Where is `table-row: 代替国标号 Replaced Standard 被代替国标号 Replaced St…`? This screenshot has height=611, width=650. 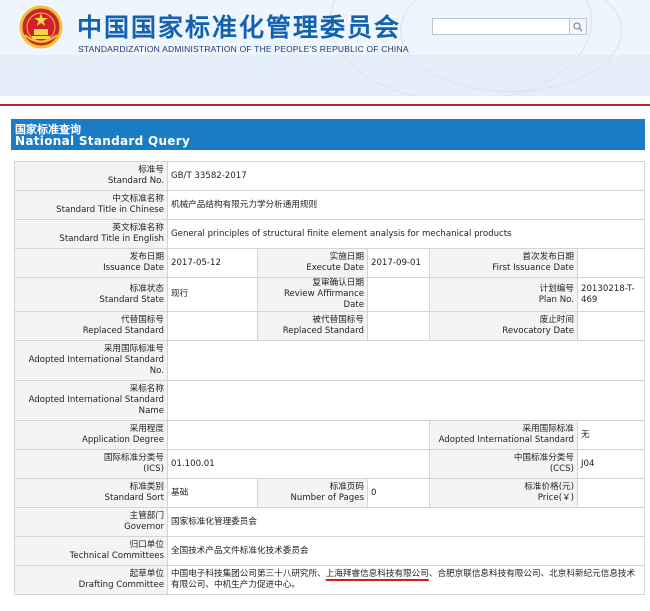 table-row: 代替国标号 Replaced Standard 被代替国标号 Replaced St… is located at coordinates (330, 326).